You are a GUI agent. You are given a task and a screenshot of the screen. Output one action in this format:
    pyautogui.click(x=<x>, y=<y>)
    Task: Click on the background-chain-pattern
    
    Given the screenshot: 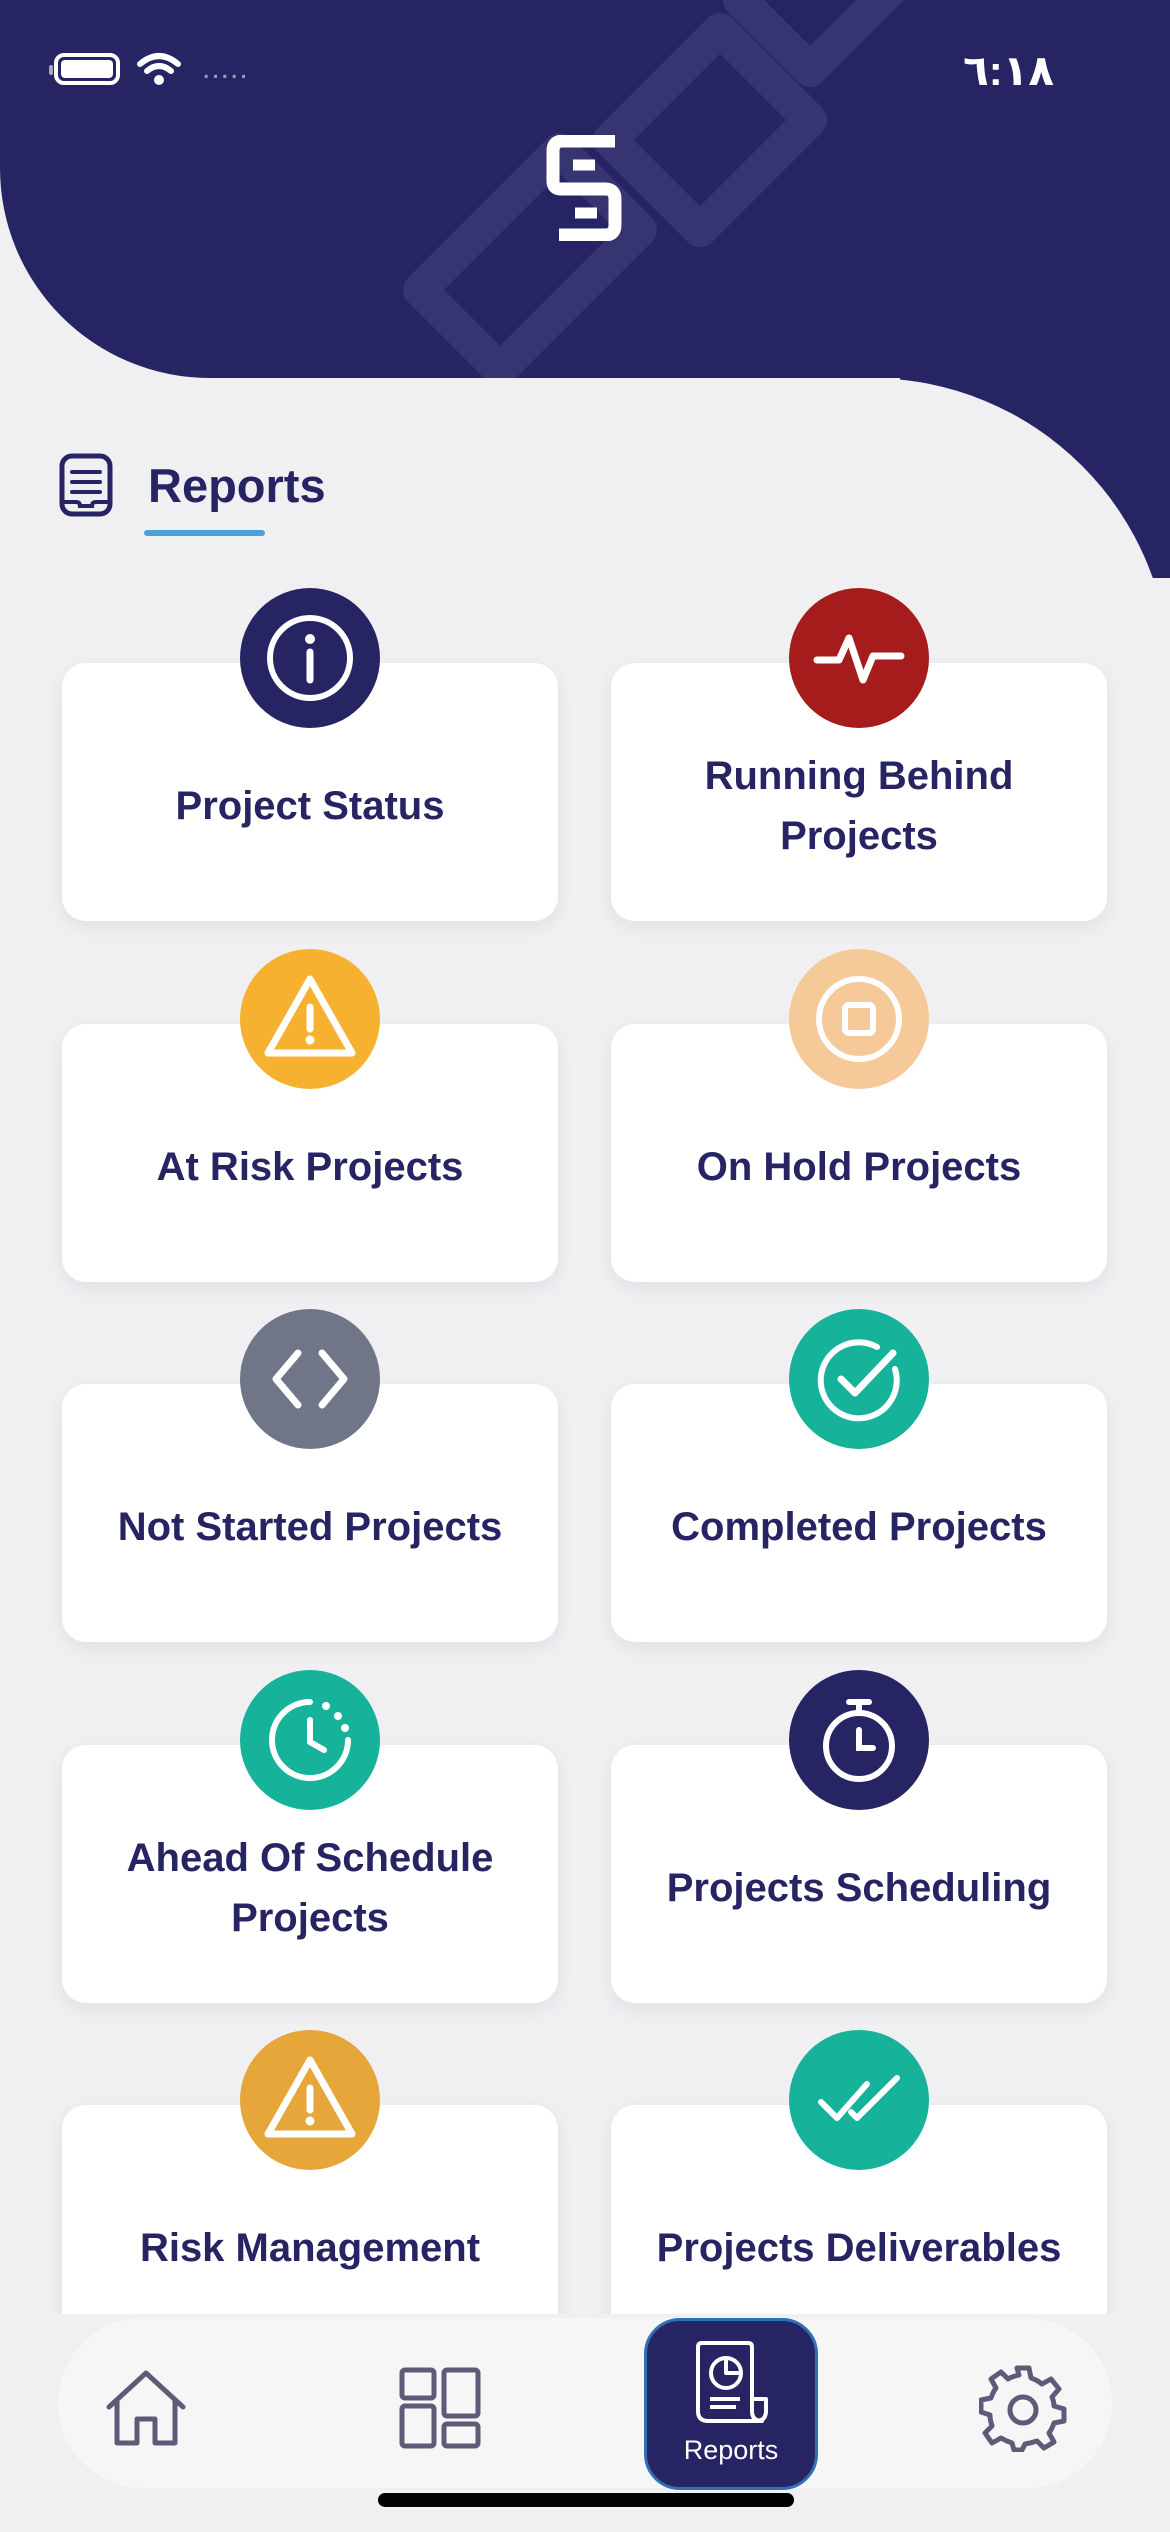 What is the action you would take?
    pyautogui.click(x=653, y=189)
    